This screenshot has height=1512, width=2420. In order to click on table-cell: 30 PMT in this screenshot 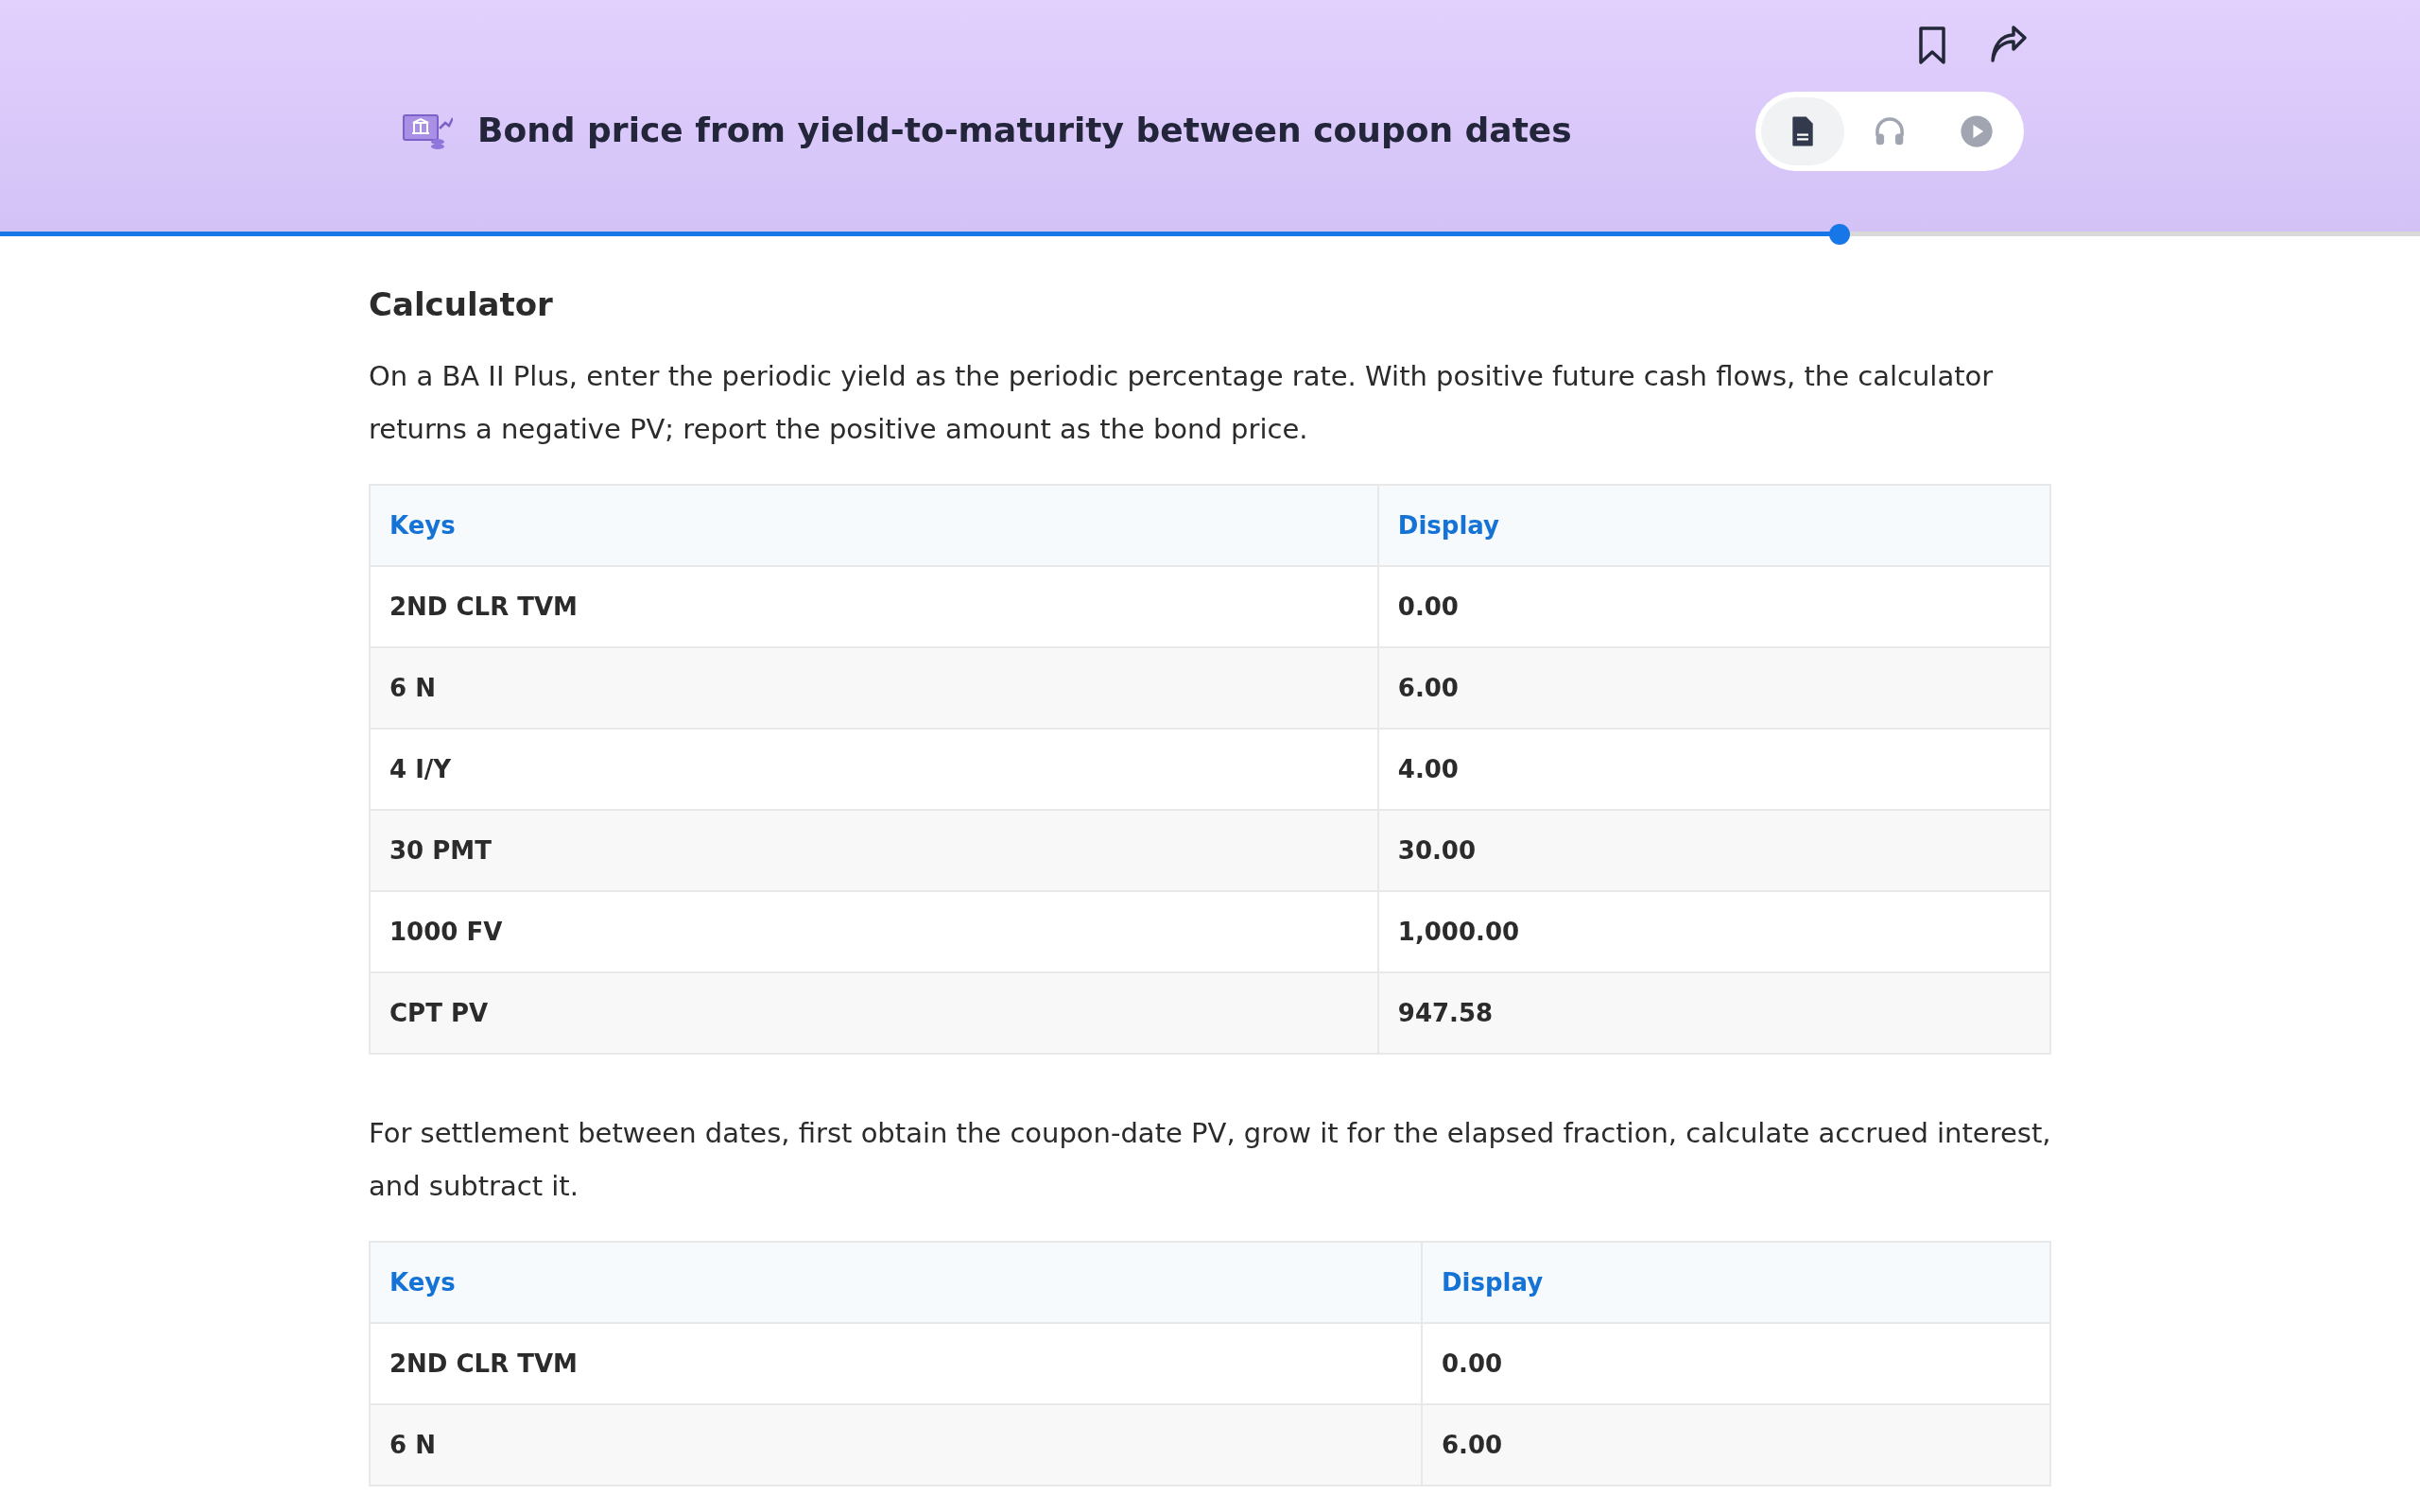, I will do `click(874, 850)`.